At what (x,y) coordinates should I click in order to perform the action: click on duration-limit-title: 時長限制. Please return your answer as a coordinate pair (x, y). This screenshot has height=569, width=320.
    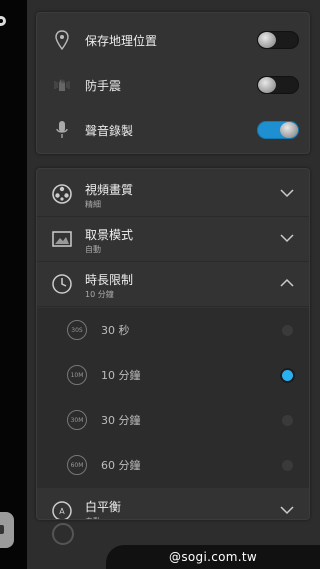
    Looking at the image, I should click on (109, 280).